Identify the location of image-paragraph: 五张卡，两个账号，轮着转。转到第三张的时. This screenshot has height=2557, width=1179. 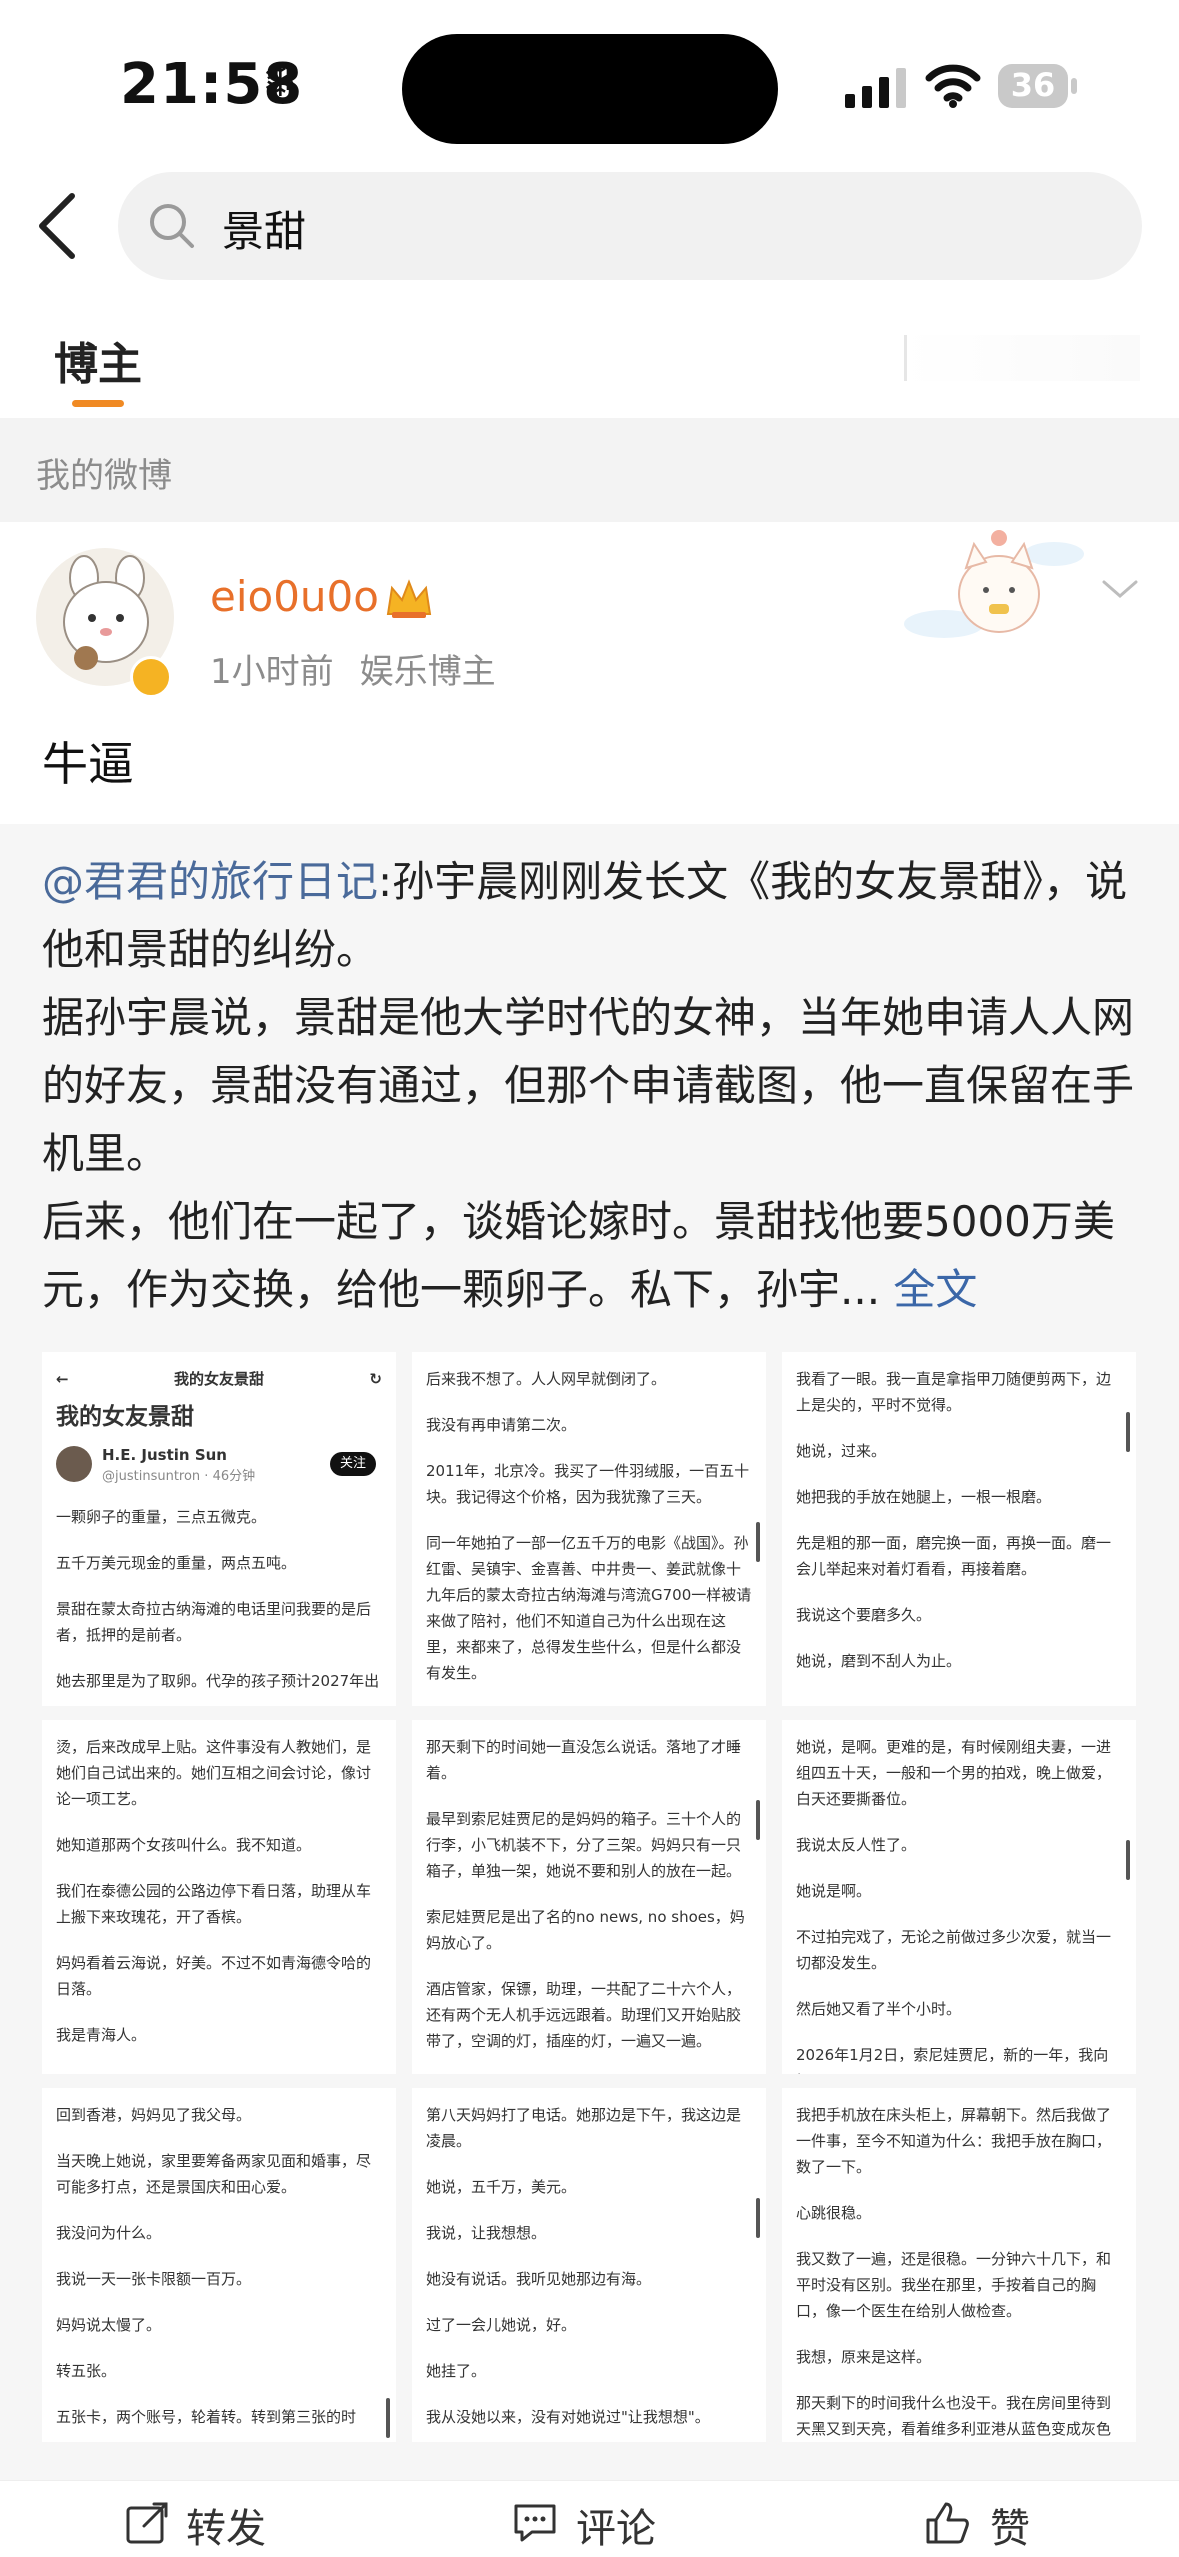
(206, 2417).